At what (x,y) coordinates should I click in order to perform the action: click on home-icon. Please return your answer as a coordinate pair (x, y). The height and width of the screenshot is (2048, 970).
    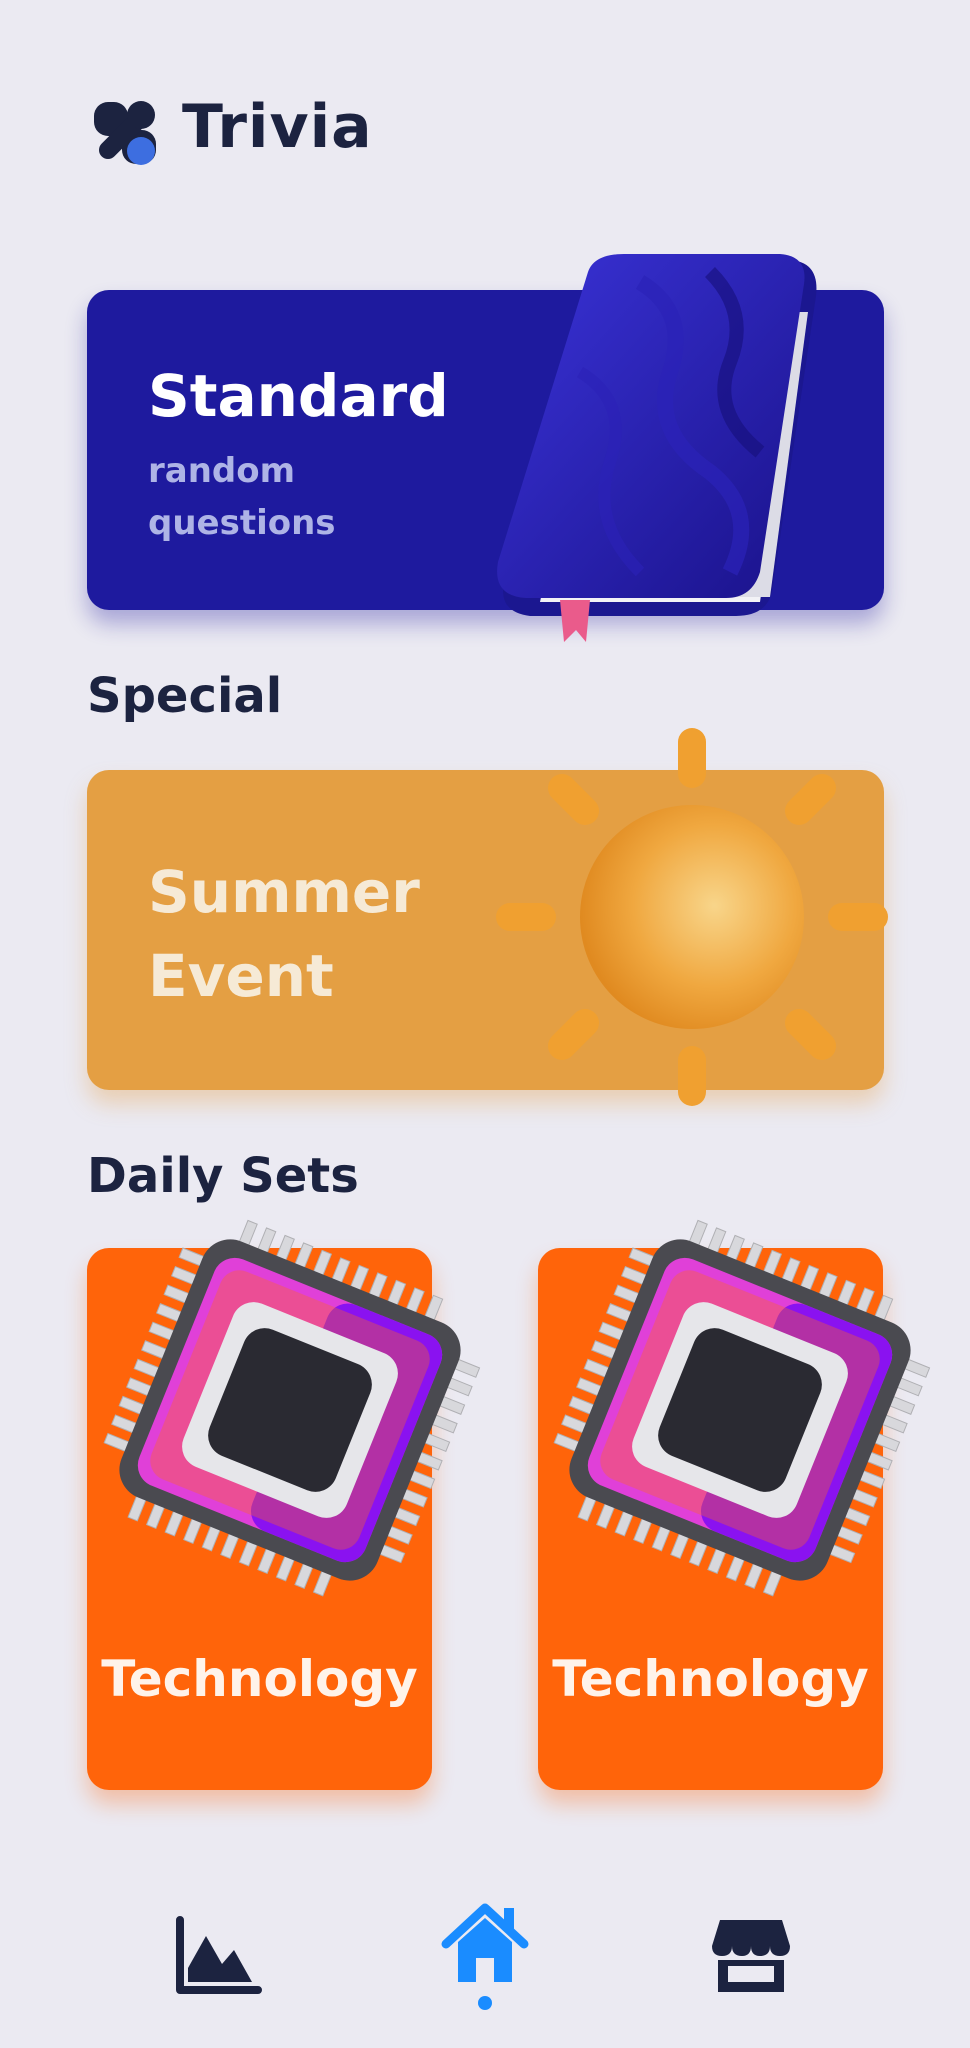
    Looking at the image, I should click on (485, 1945).